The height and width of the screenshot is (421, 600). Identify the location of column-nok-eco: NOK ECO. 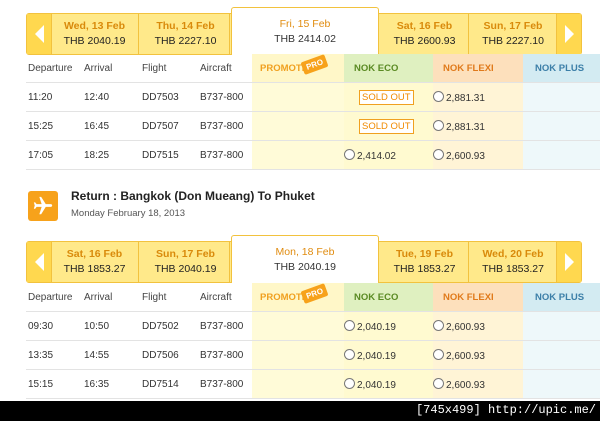
(388, 68).